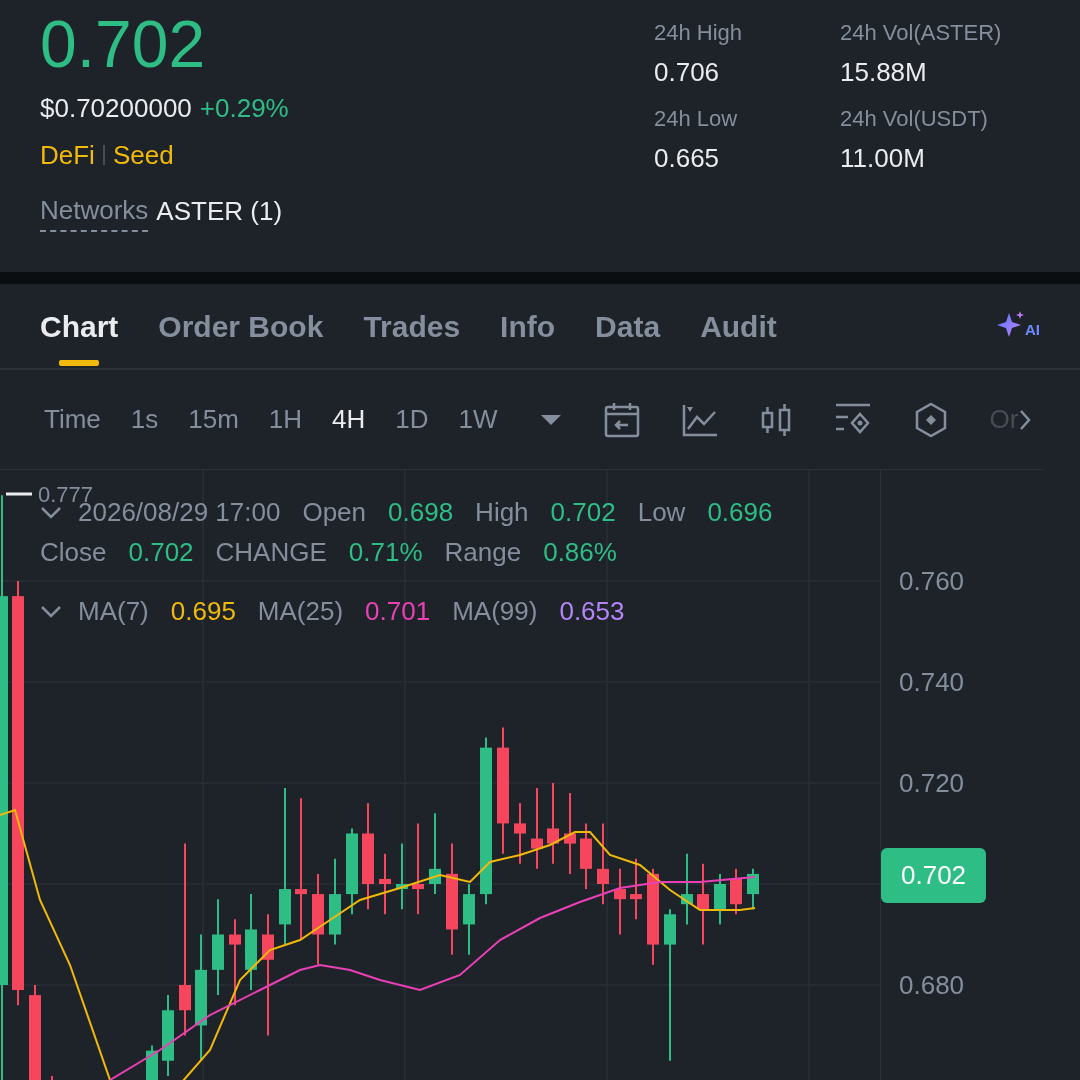 This screenshot has width=1080, height=1080. I want to click on stat-value: 11.00M, so click(883, 158).